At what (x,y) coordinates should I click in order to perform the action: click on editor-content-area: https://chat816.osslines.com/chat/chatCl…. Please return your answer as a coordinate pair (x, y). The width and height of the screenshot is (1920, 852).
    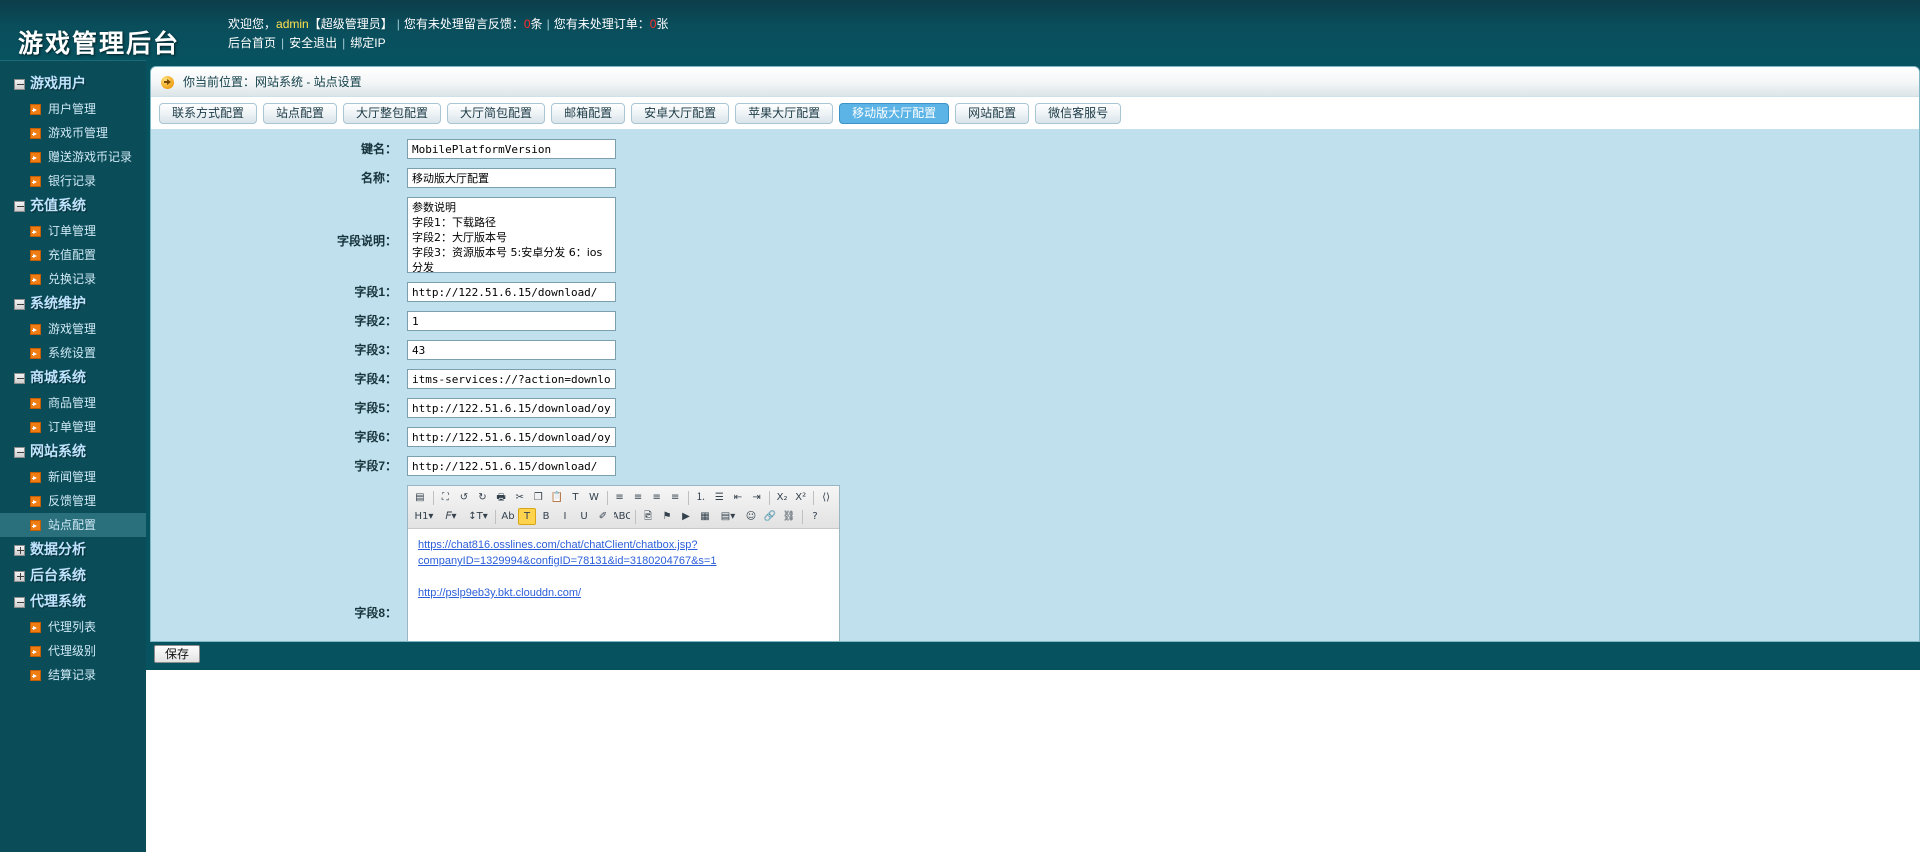
    Looking at the image, I should click on (623, 585).